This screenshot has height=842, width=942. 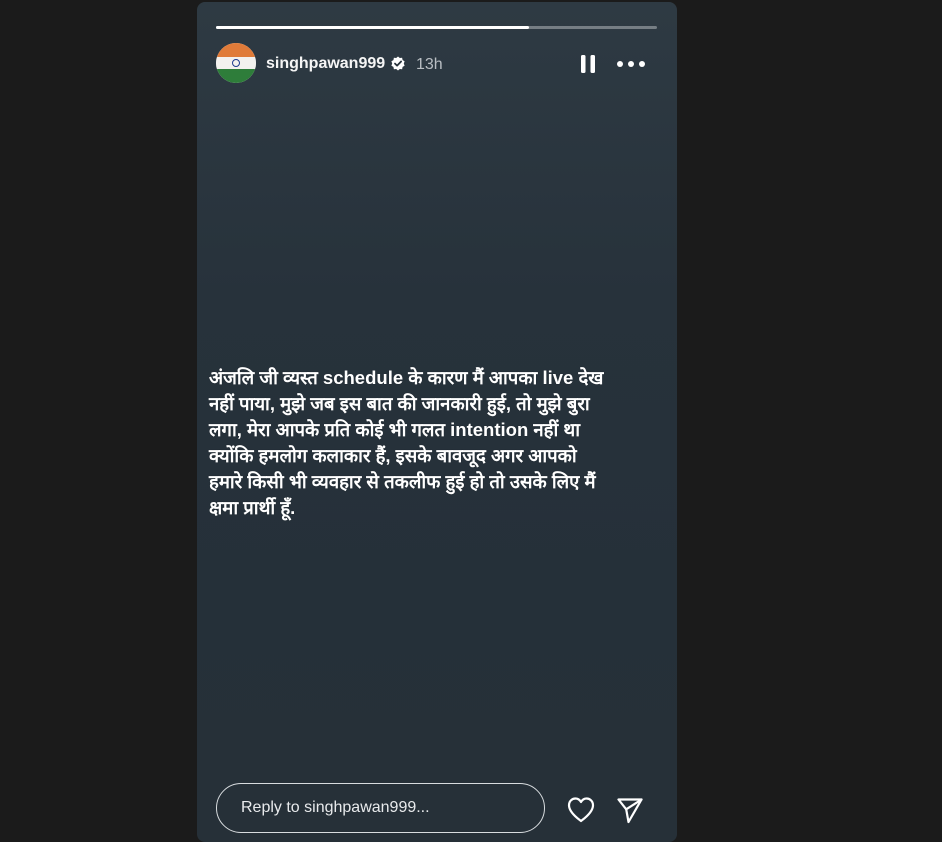 What do you see at coordinates (325, 64) in the screenshot?
I see `author-username: singhpawan999` at bounding box center [325, 64].